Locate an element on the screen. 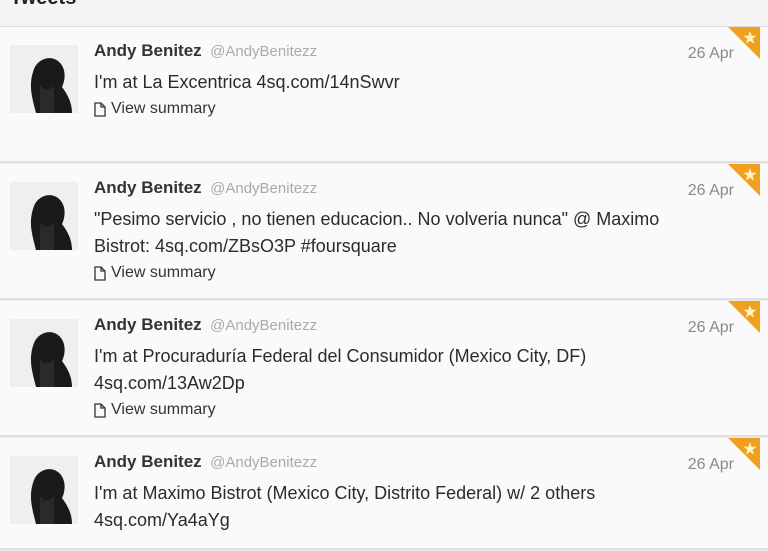  stream-title: Tweets is located at coordinates (43, 5).